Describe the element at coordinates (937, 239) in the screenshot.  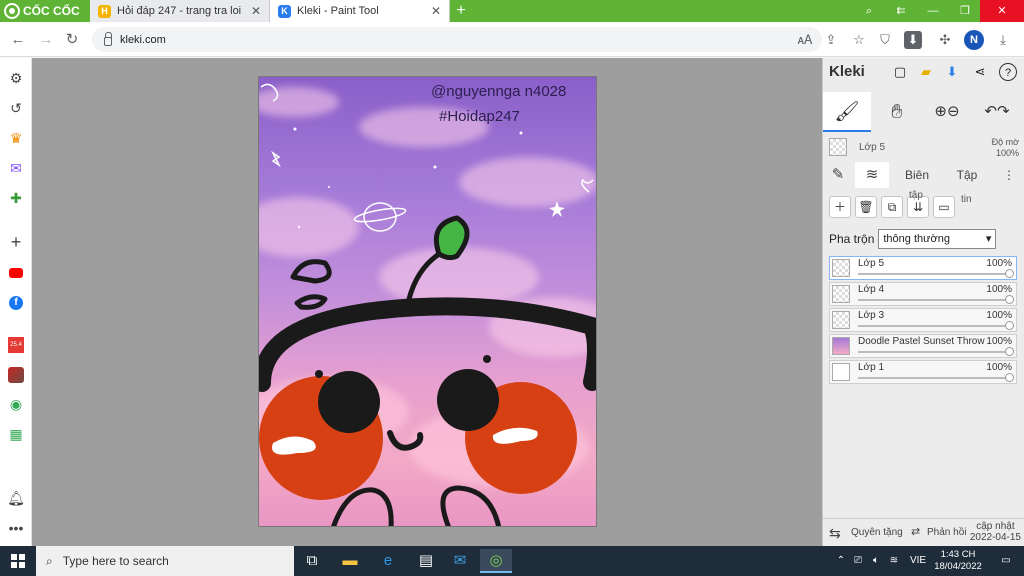
I see `blend-mode-select: thông thường` at that location.